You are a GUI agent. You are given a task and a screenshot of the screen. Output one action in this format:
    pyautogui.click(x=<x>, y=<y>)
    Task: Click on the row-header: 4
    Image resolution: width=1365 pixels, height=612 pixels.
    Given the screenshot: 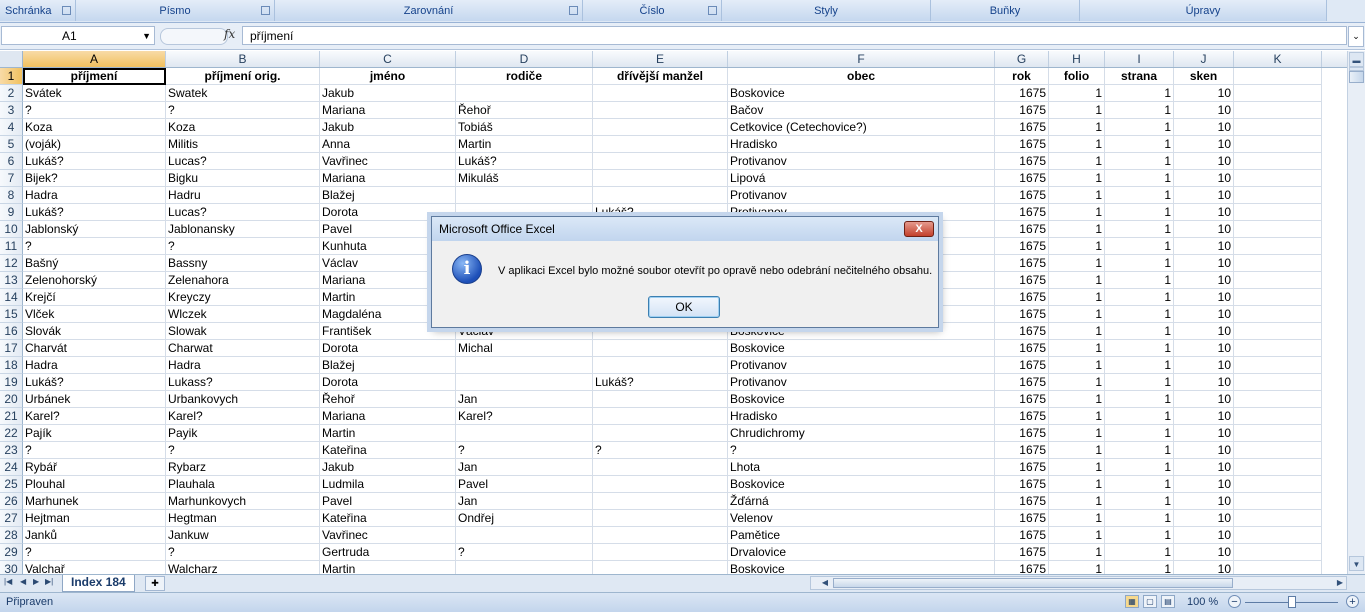 What is the action you would take?
    pyautogui.click(x=11, y=127)
    